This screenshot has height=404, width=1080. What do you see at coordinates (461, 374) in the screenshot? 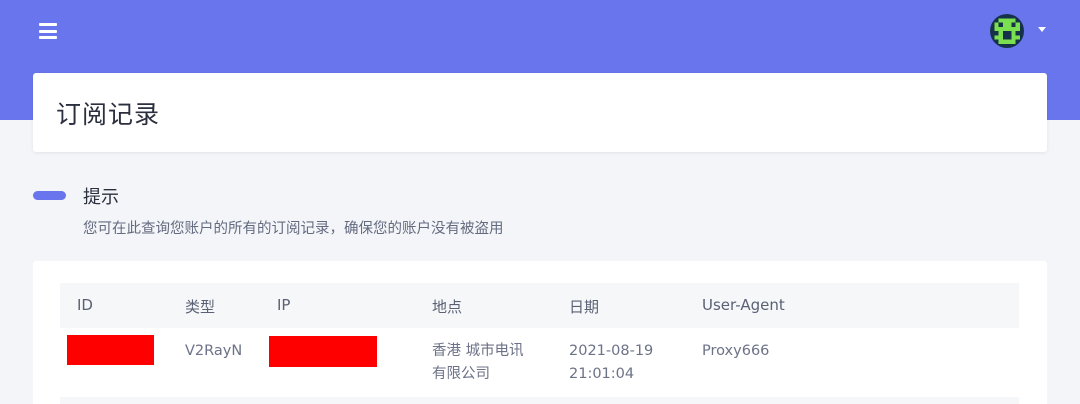
I see `cell-location-line2: 有限公司` at bounding box center [461, 374].